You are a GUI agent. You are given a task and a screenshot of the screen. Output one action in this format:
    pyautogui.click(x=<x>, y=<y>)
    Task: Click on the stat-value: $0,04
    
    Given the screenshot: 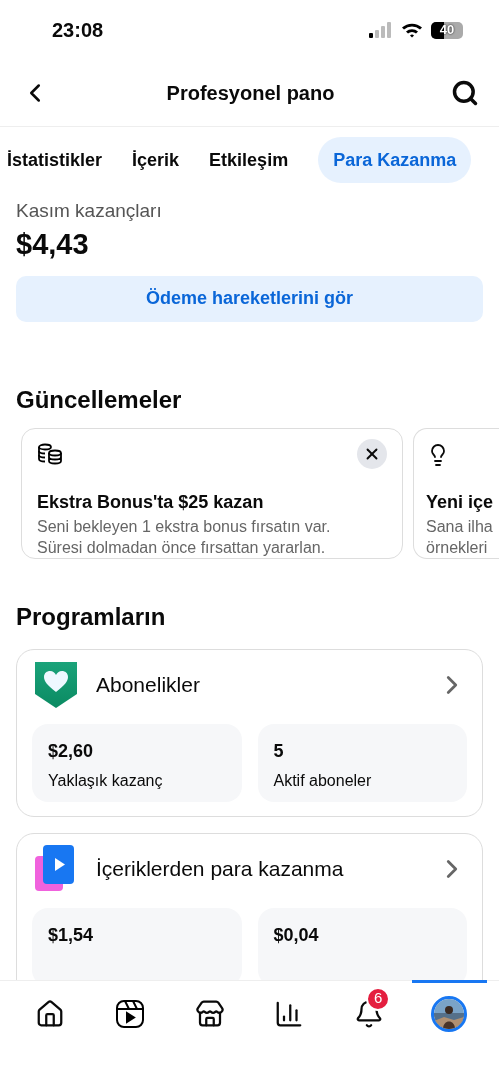 What is the action you would take?
    pyautogui.click(x=296, y=935)
    